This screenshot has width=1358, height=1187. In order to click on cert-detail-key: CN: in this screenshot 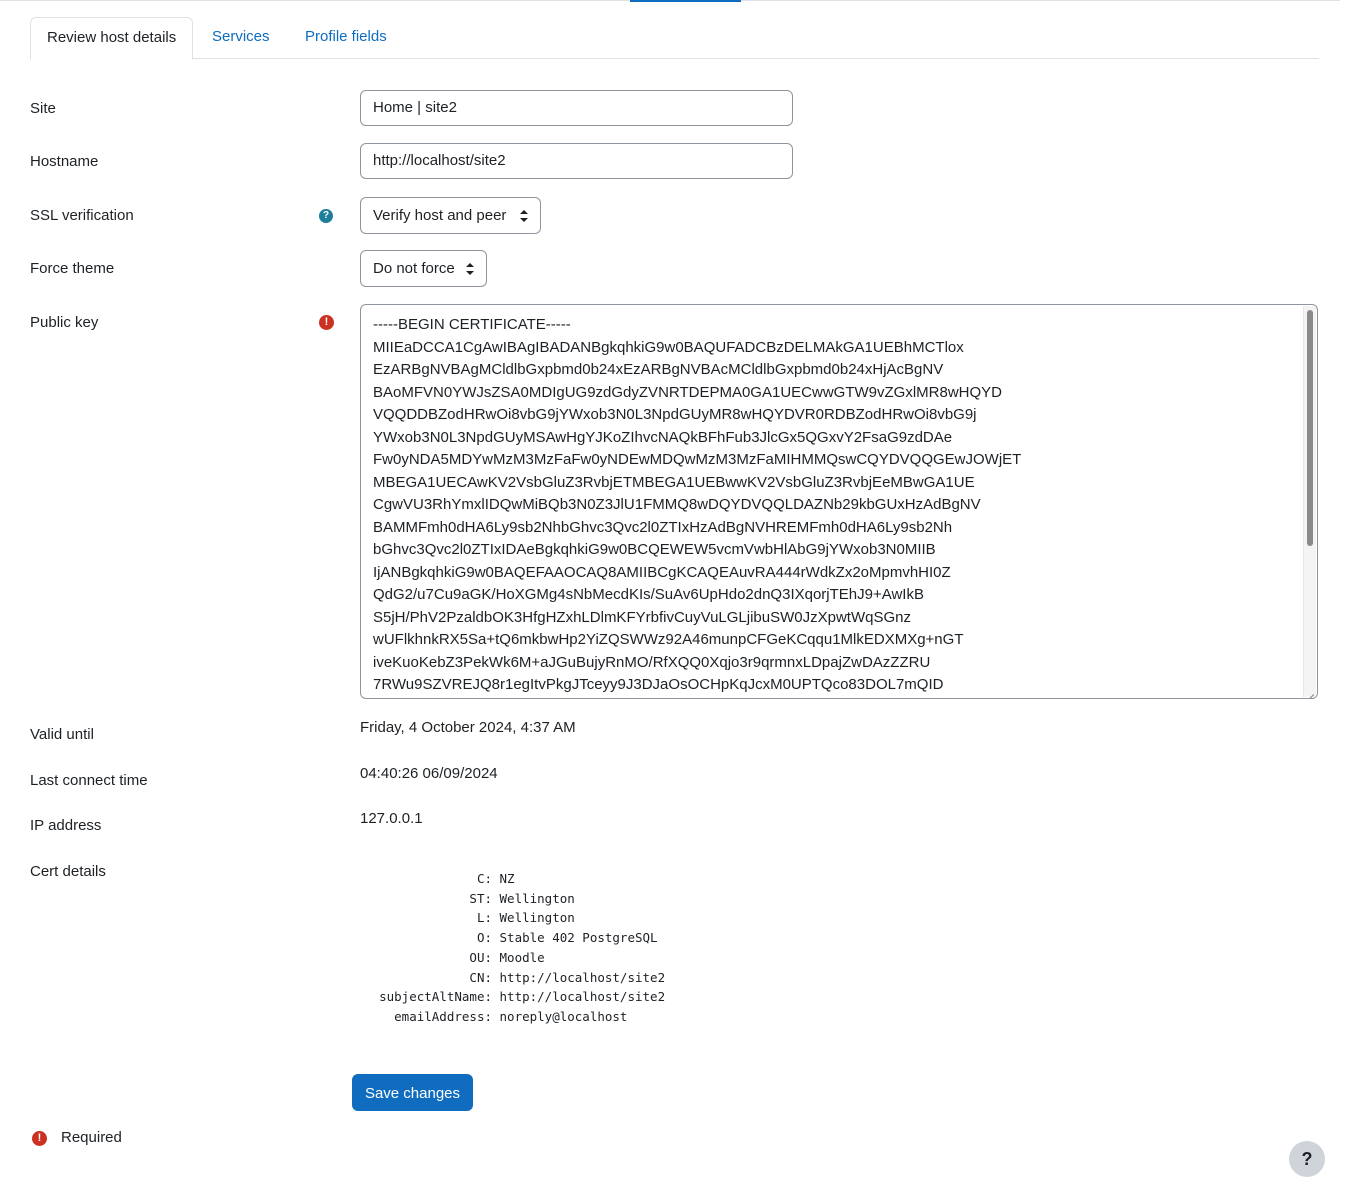, I will do `click(480, 977)`.